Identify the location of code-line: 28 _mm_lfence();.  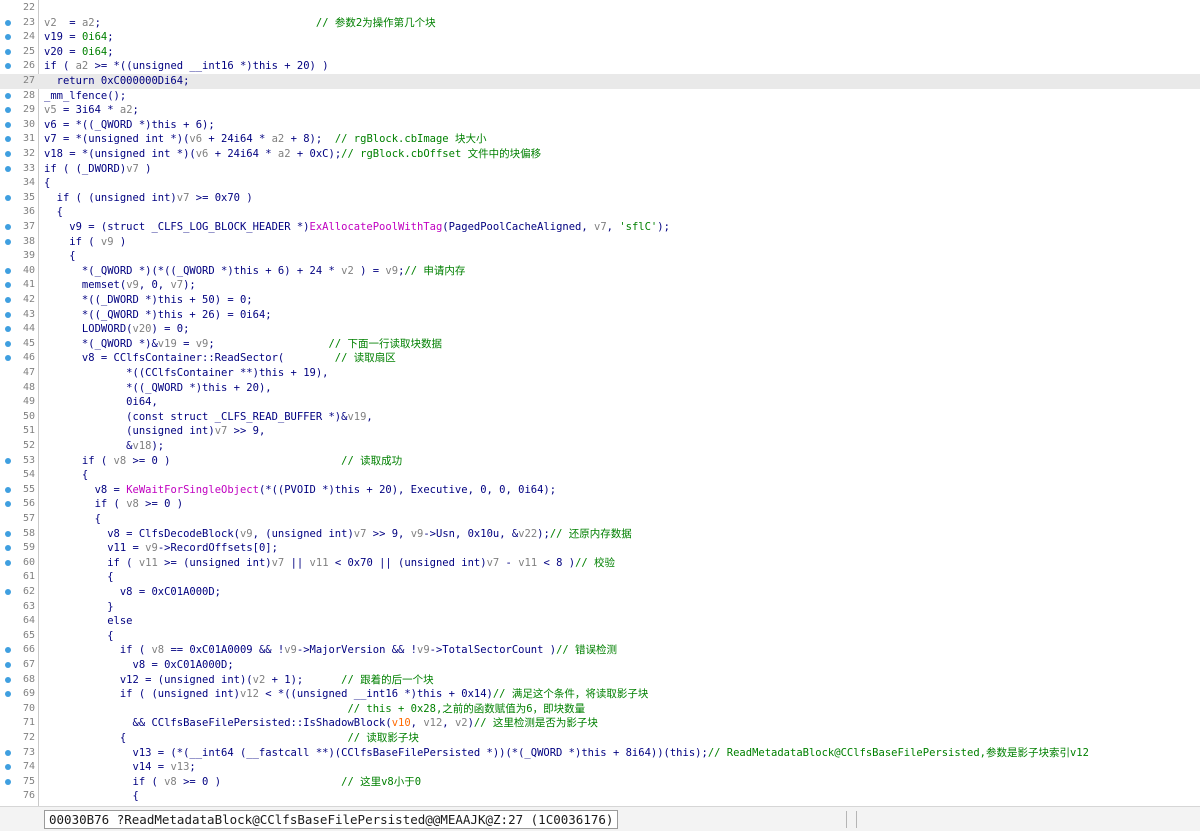
(600, 96).